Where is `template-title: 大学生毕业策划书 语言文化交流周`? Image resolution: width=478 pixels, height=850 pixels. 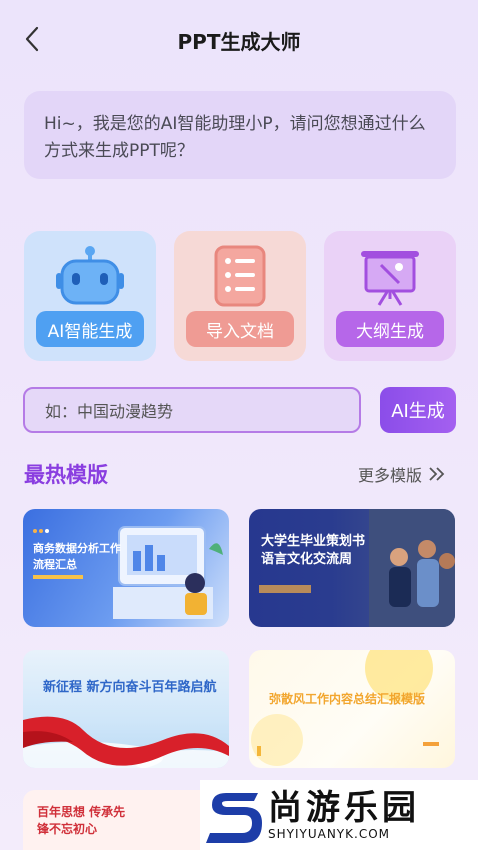 template-title: 大学生毕业策划书 语言文化交流周 is located at coordinates (313, 551).